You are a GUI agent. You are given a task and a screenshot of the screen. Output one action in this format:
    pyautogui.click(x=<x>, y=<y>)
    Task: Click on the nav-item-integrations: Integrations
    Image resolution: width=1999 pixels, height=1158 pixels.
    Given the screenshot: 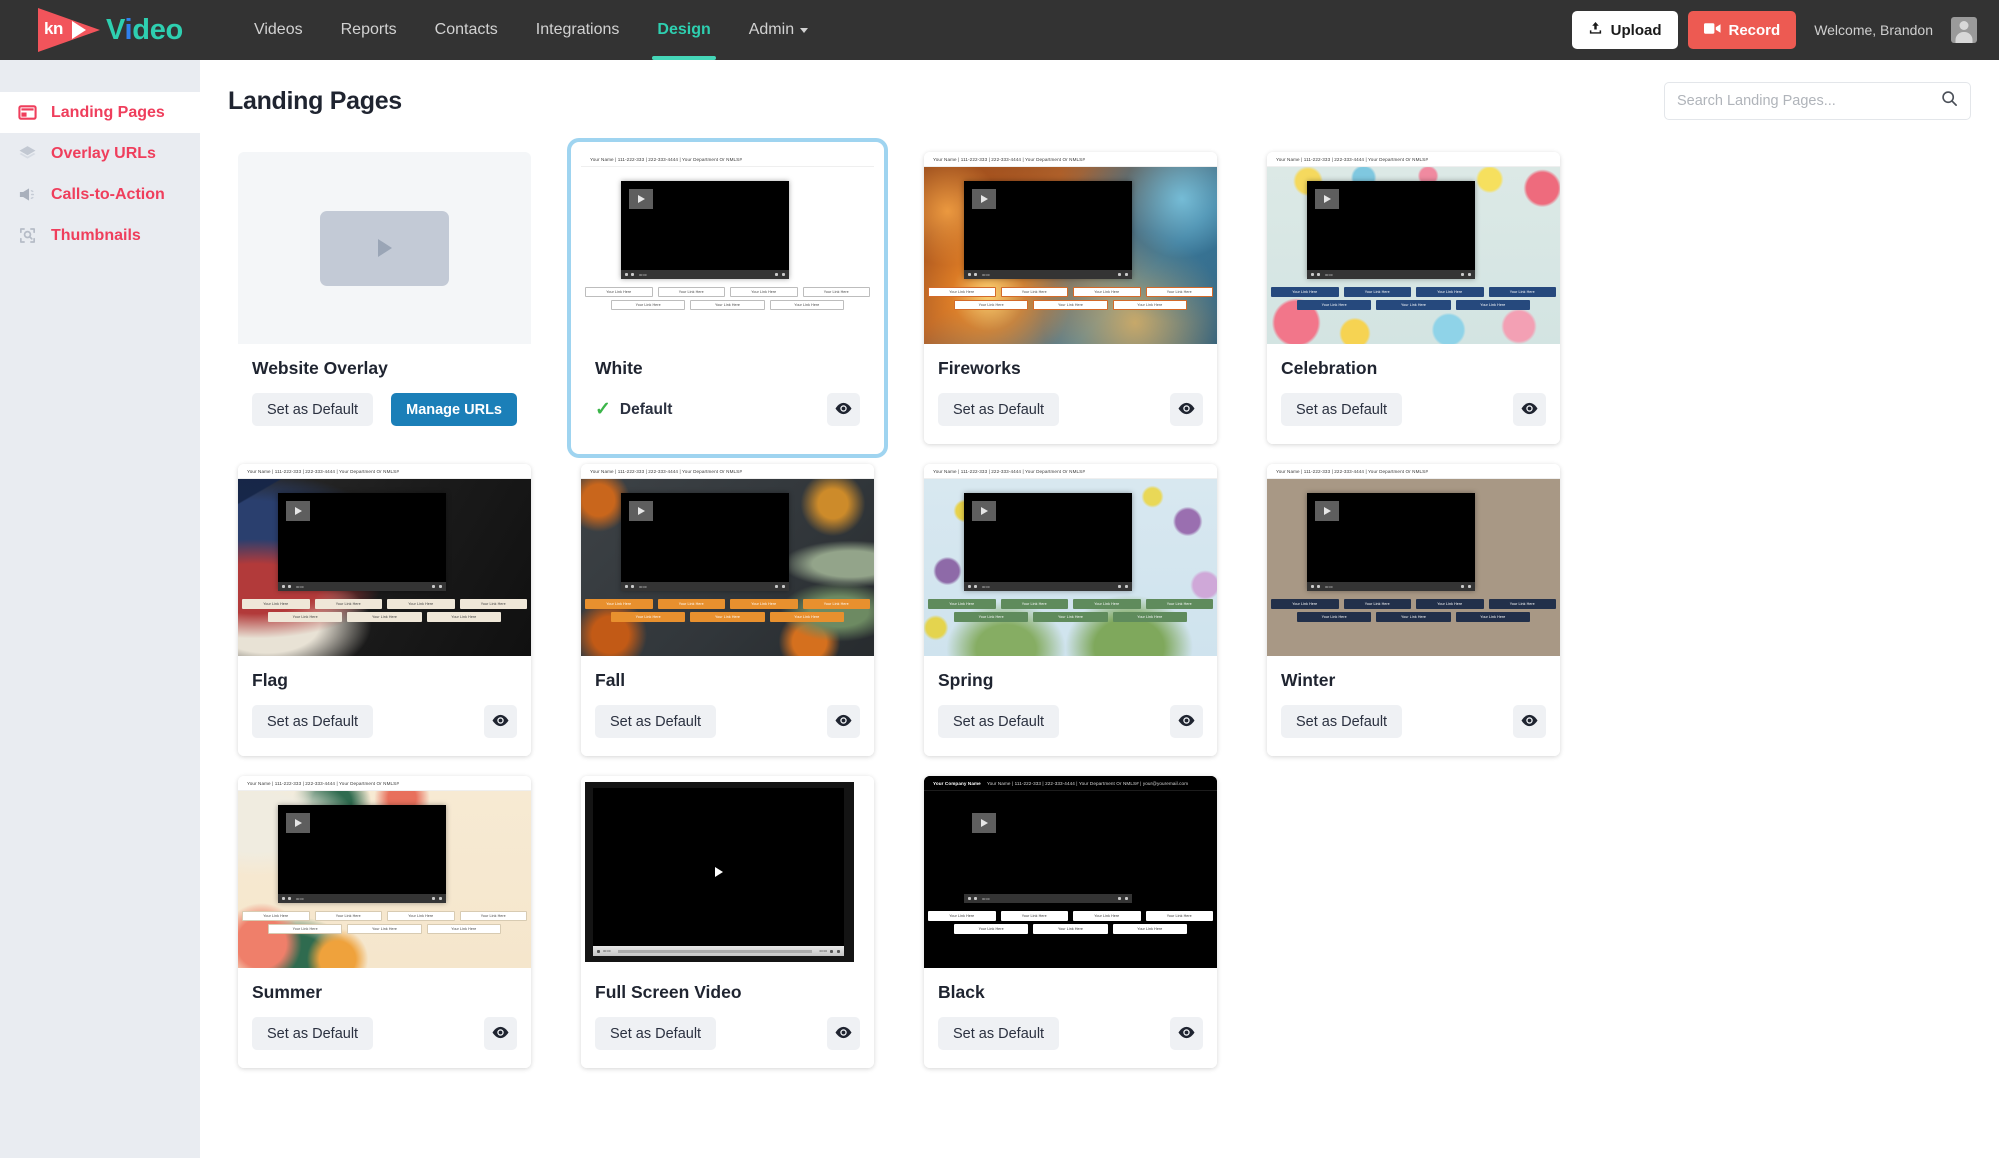 What is the action you would take?
    pyautogui.click(x=578, y=30)
    